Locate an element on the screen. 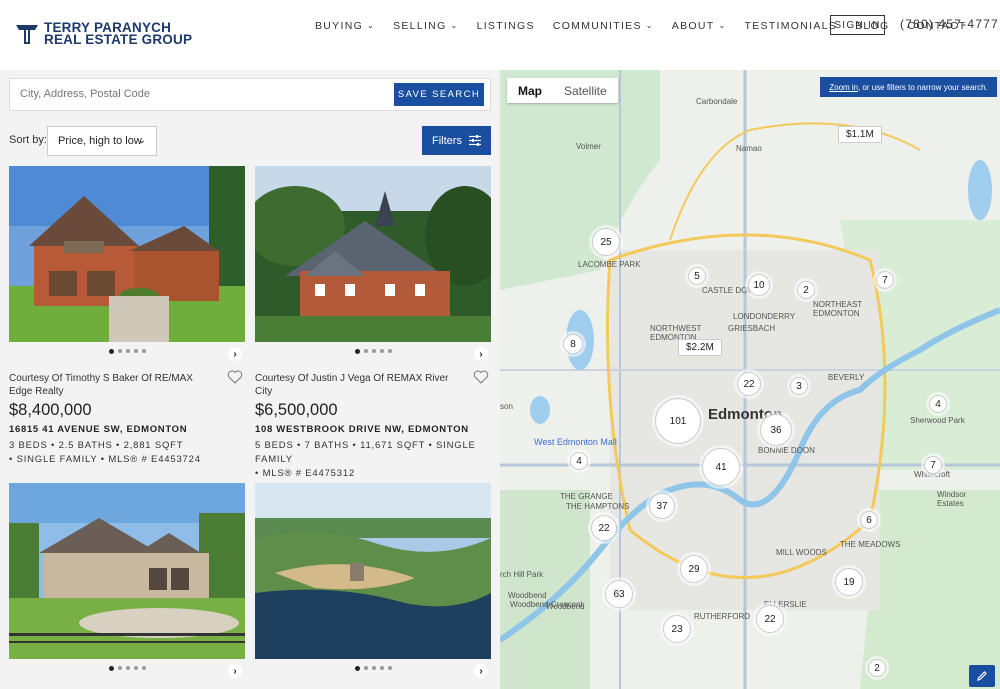 The height and width of the screenshot is (689, 1000). sliders-icon is located at coordinates (475, 140).